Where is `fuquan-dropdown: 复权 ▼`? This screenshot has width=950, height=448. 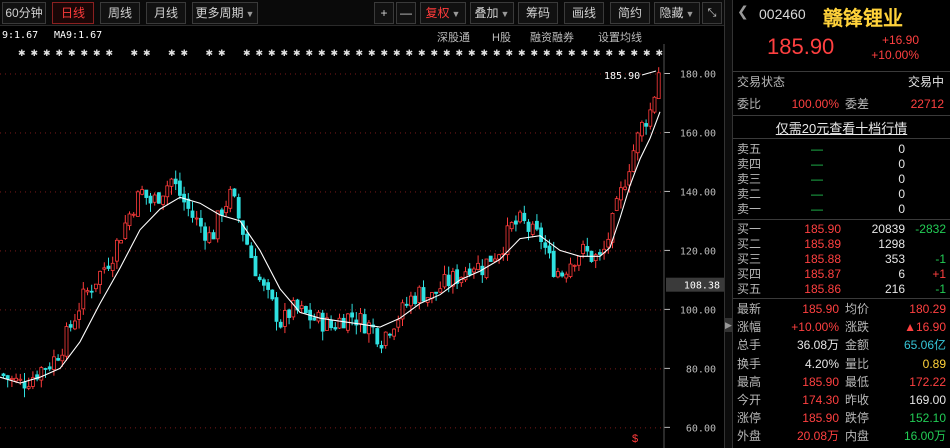
fuquan-dropdown: 复权 ▼ is located at coordinates (443, 13).